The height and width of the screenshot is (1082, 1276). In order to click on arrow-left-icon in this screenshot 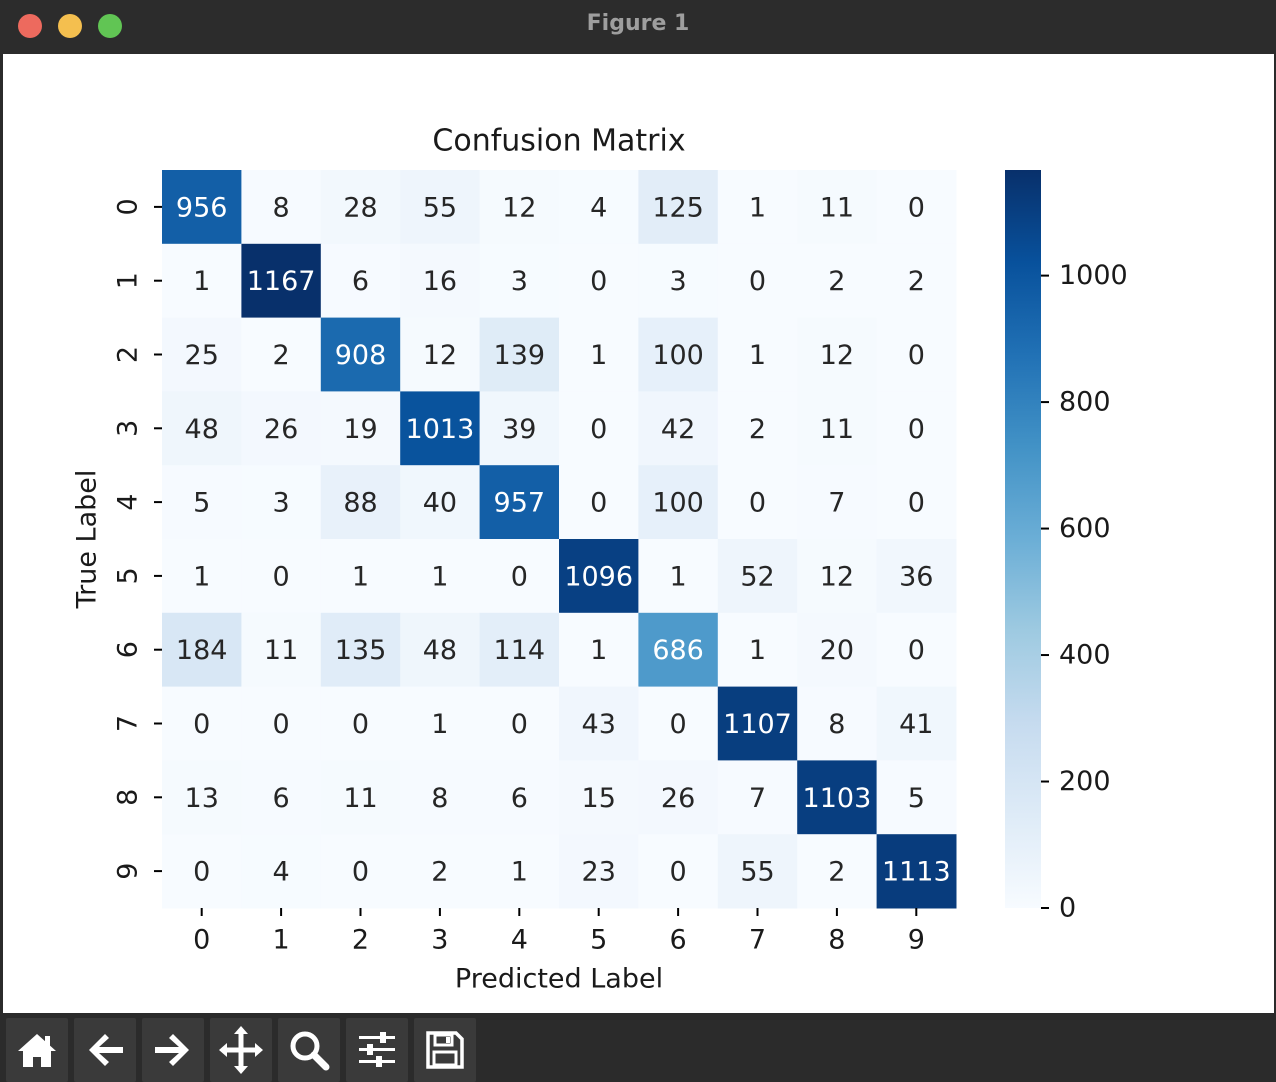, I will do `click(106, 1050)`.